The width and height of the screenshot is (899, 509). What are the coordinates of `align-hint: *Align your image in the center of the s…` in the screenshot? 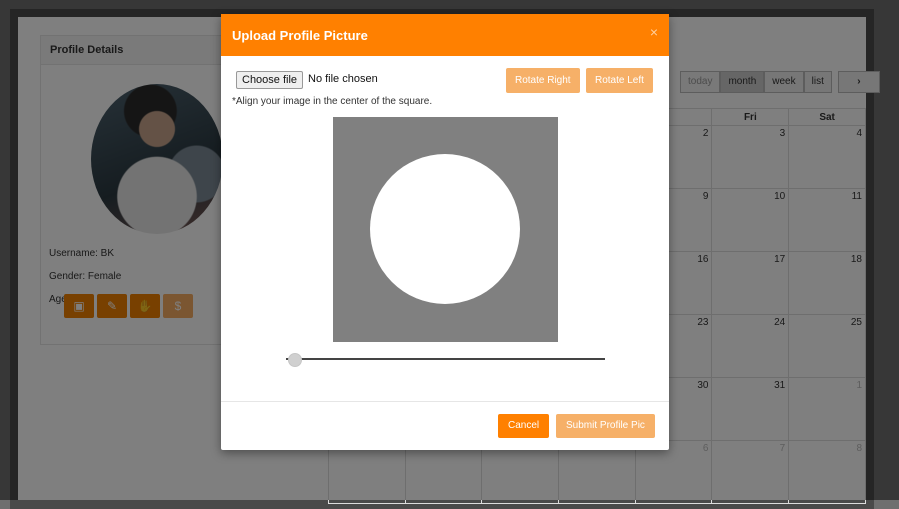 It's located at (332, 101).